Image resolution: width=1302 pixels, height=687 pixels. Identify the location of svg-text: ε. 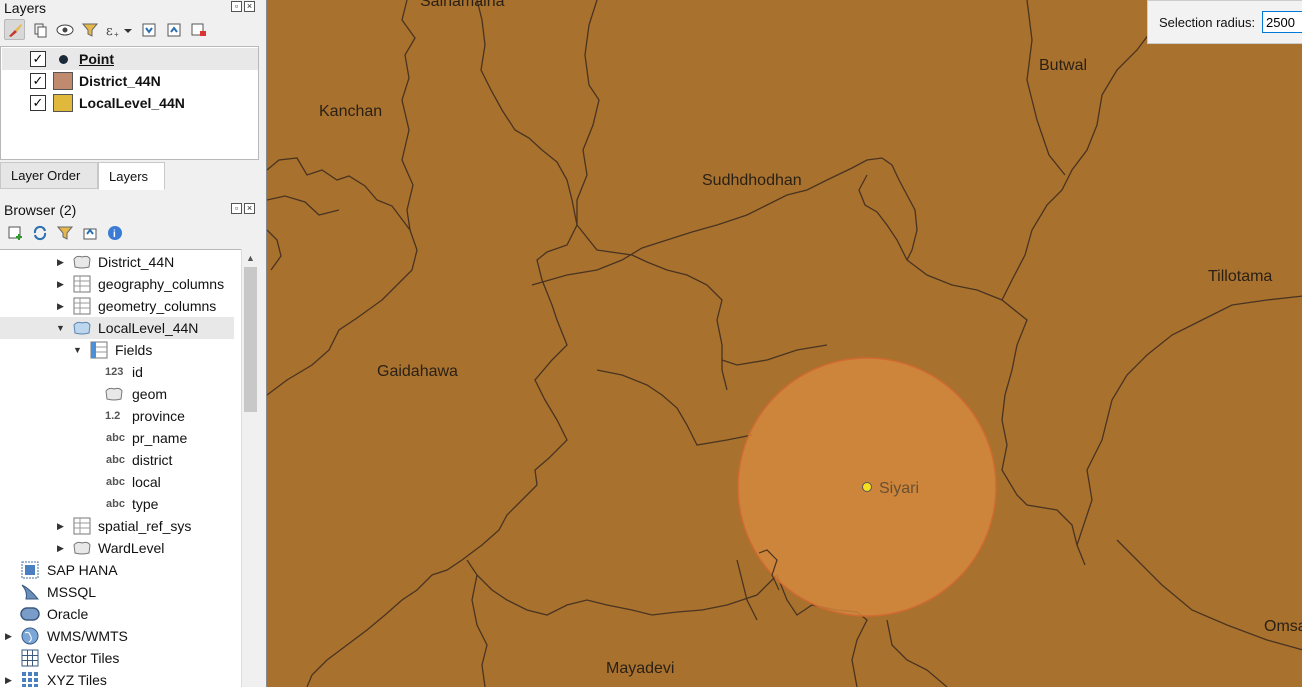
(109, 31).